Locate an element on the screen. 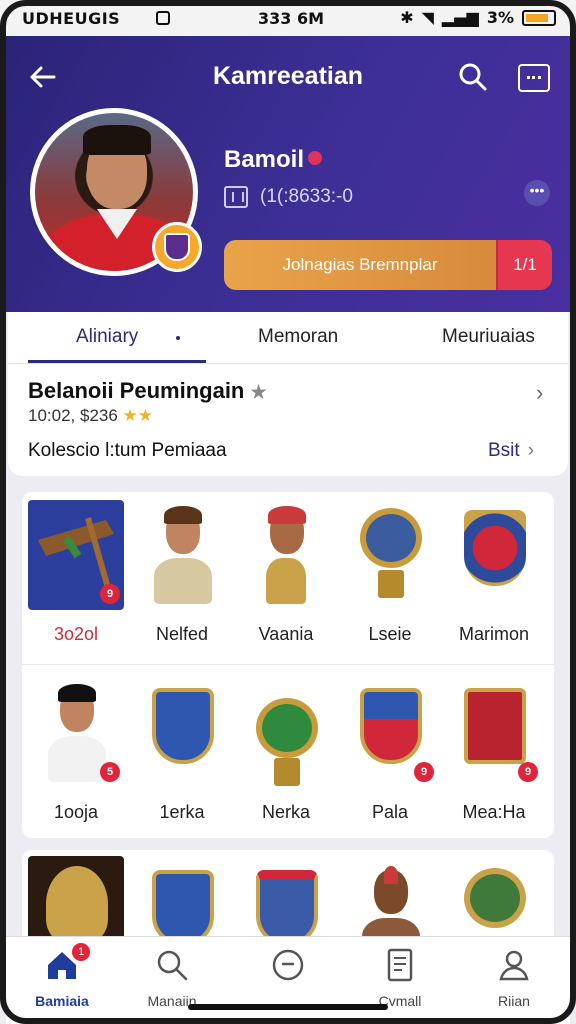 The image size is (576, 1024). home-icon: 1 is located at coordinates (67, 963).